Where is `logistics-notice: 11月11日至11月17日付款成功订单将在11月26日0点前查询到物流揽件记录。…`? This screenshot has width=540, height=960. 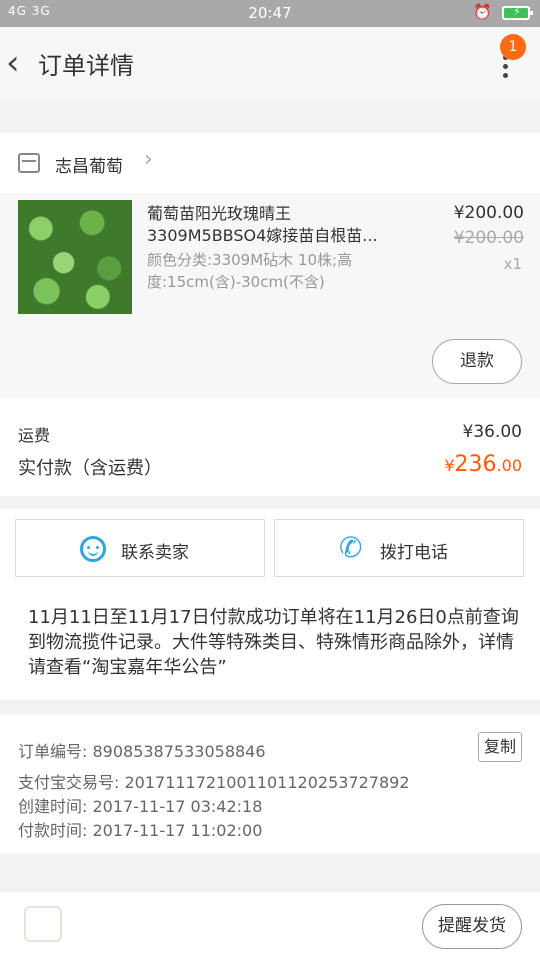 logistics-notice: 11月11日至11月17日付款成功订单将在11月26日0点前查询到物流揽件记录。… is located at coordinates (273, 642).